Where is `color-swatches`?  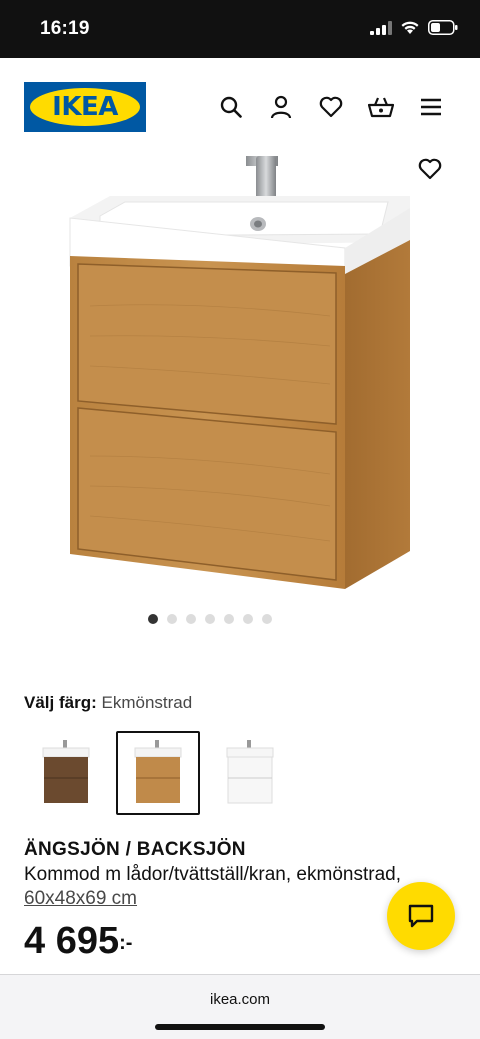
color-swatches is located at coordinates (158, 773).